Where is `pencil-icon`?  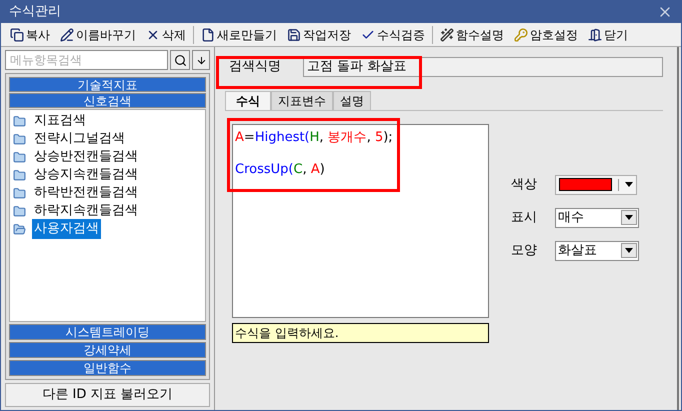 pencil-icon is located at coordinates (67, 35).